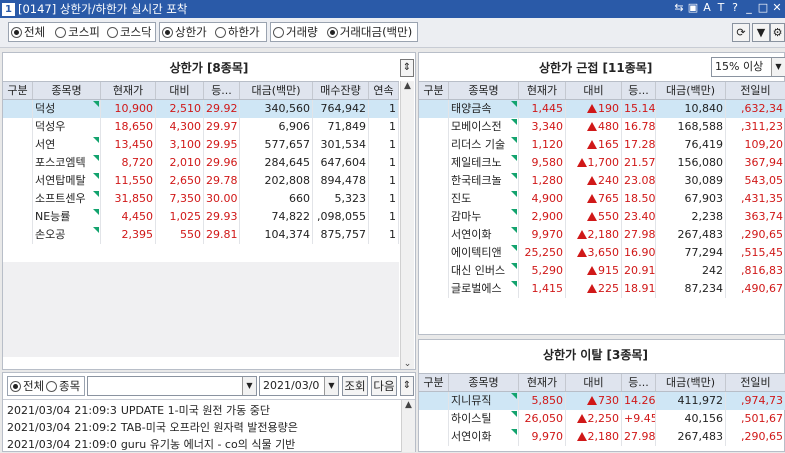 Image resolution: width=785 pixels, height=453 pixels. I want to click on price-cell: 4,900, so click(542, 199).